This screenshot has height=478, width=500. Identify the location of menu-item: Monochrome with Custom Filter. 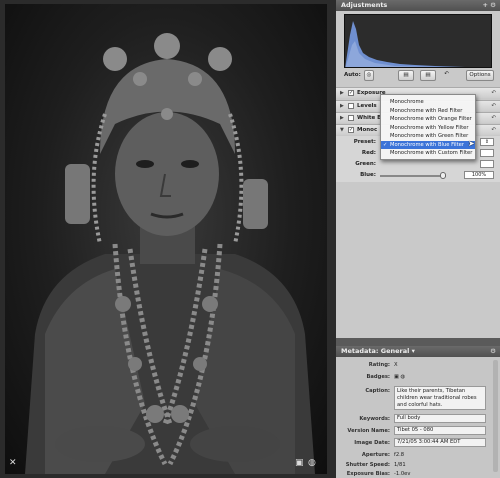
(428, 153).